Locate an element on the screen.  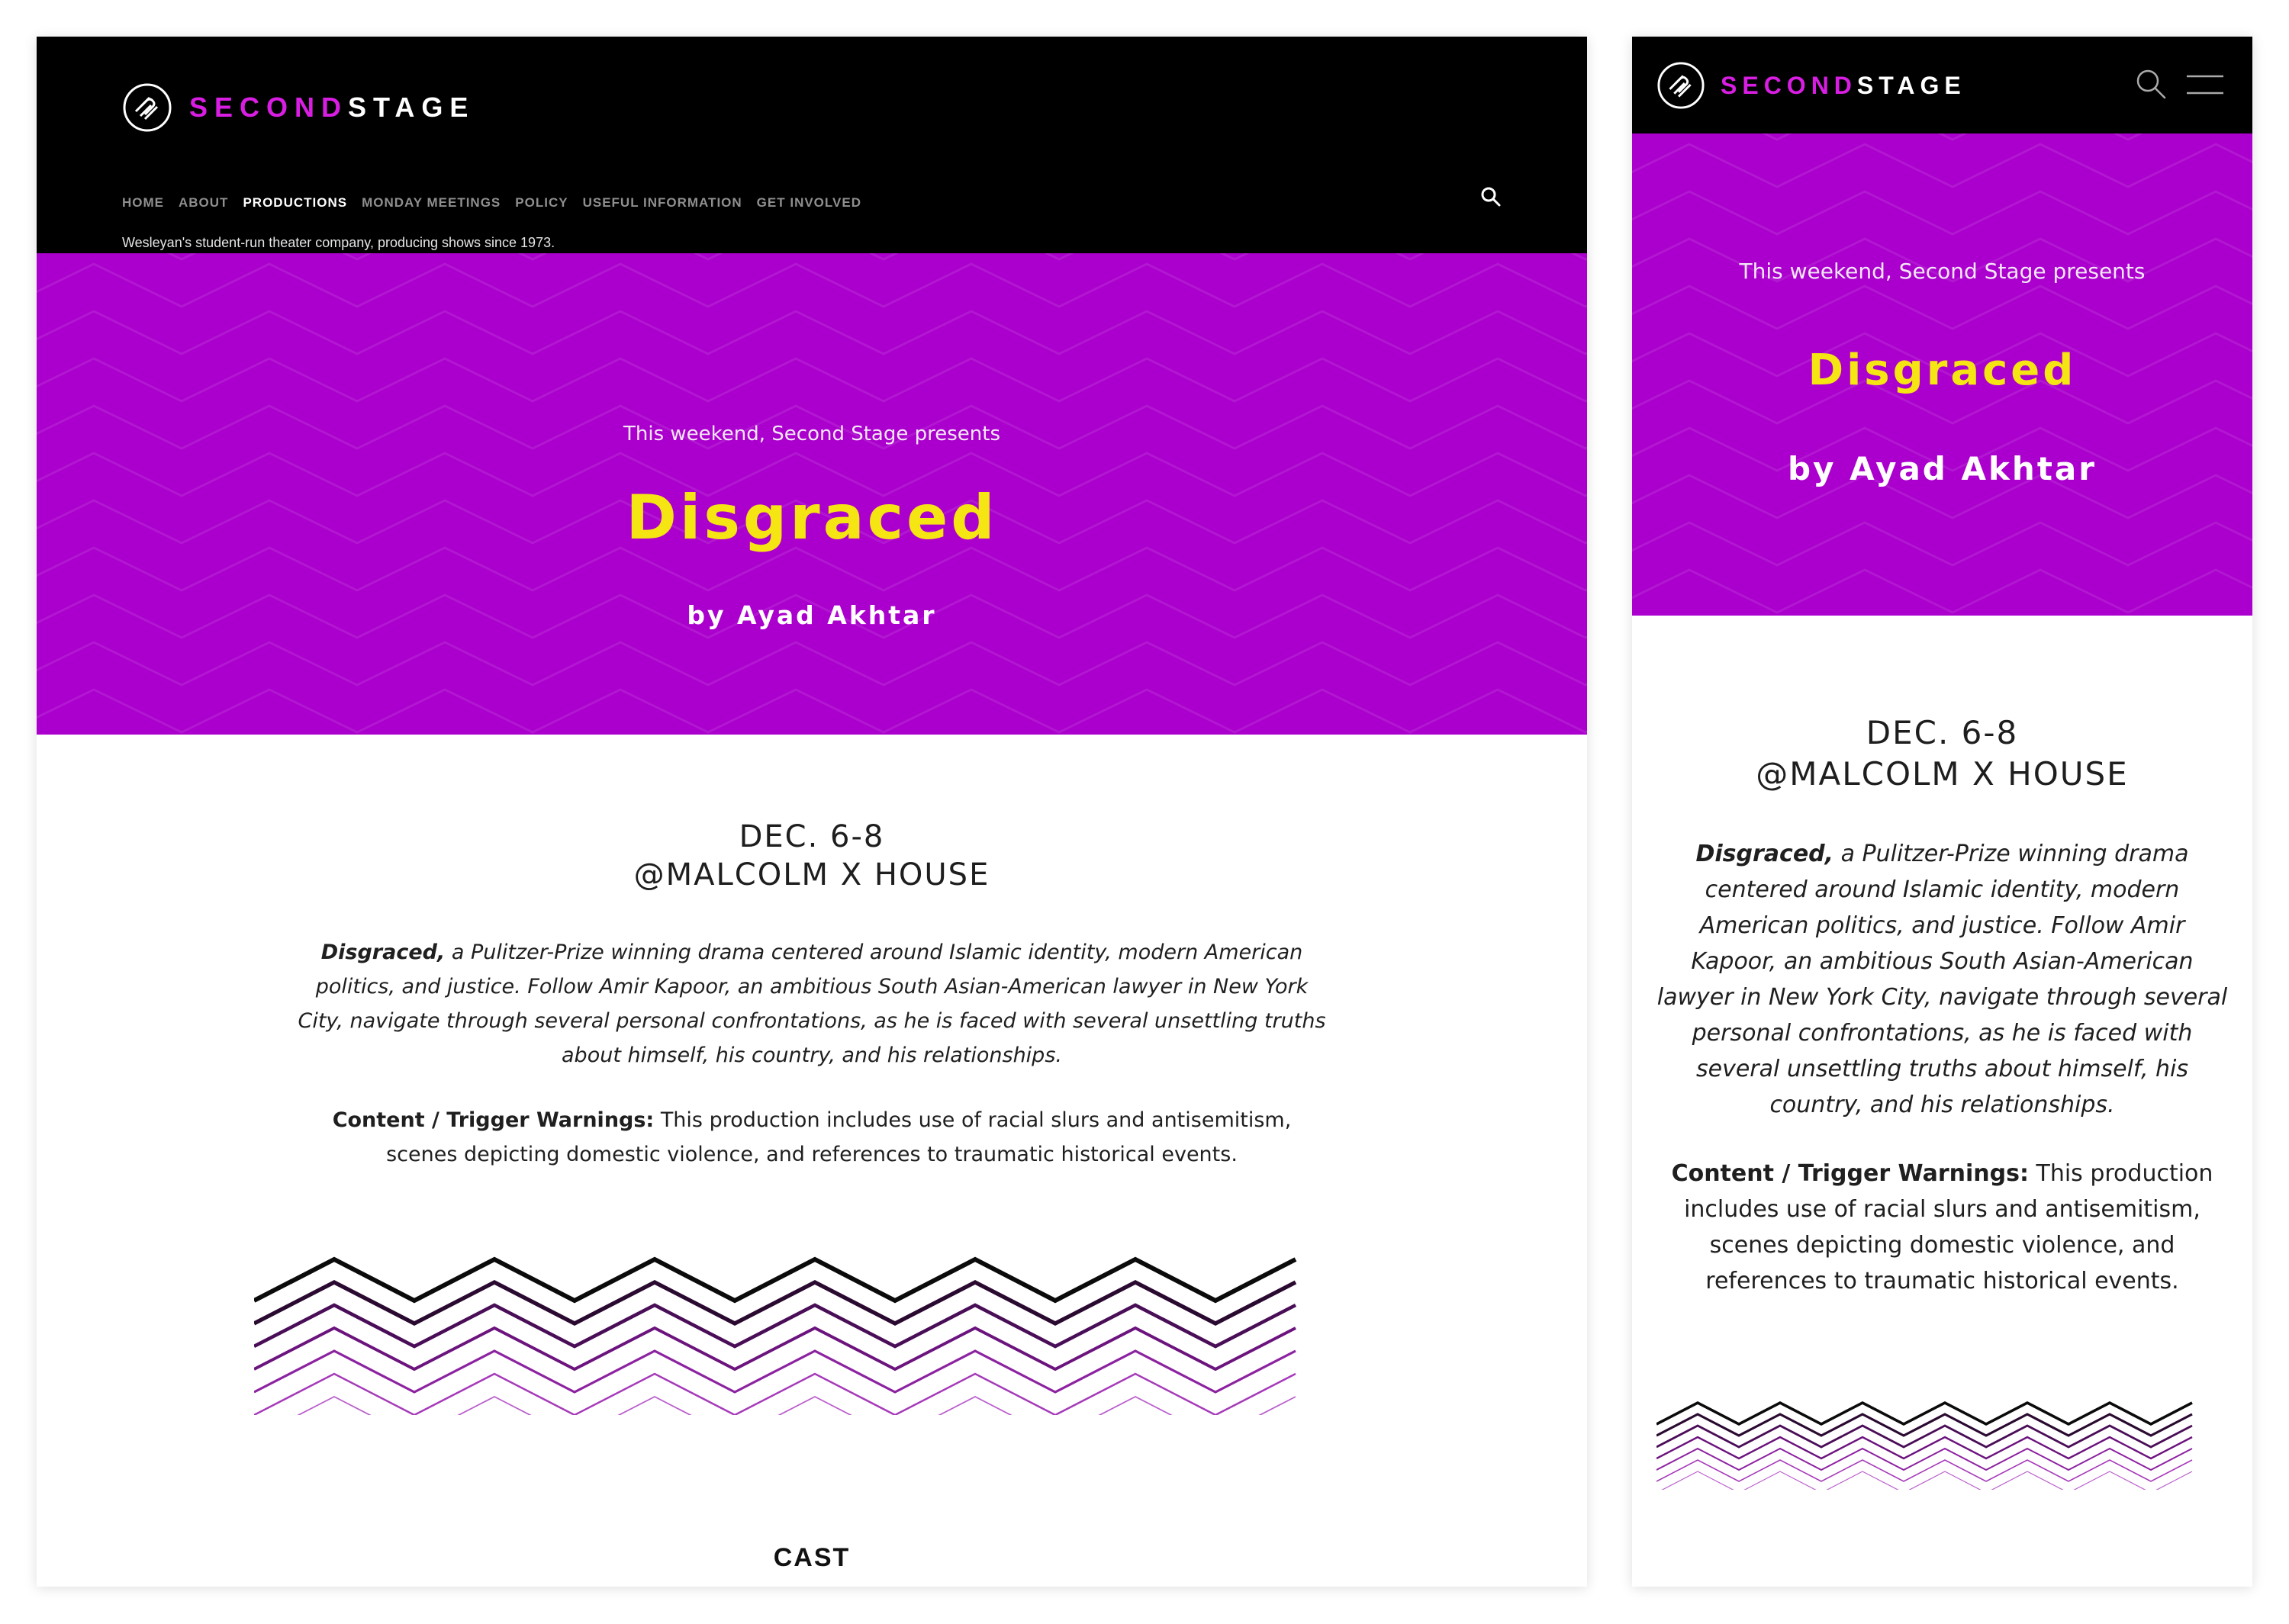
nav-item-monday-meetings: MONDAY MEETINGS is located at coordinates (431, 203).